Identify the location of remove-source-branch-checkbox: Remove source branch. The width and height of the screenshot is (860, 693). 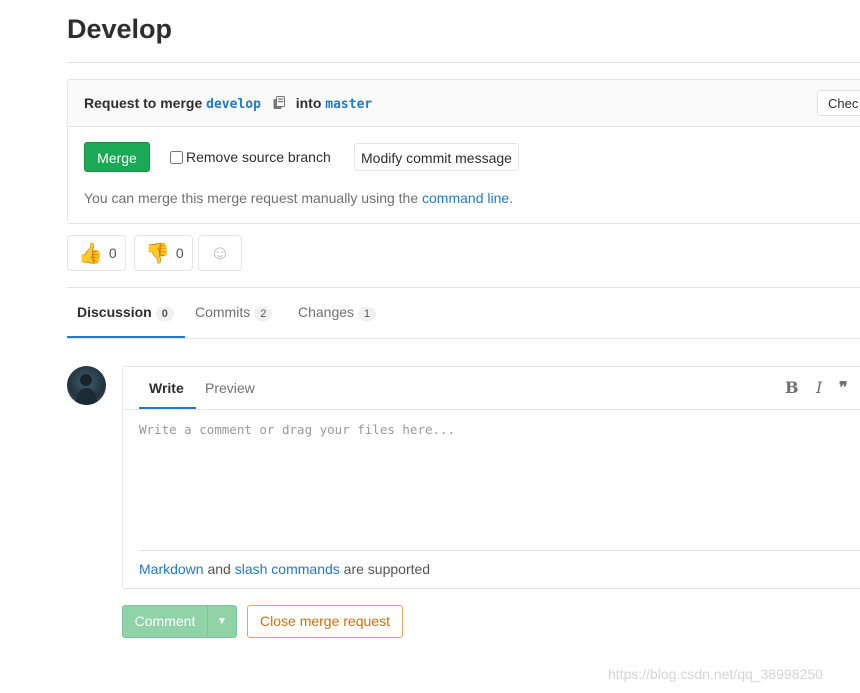
(250, 157).